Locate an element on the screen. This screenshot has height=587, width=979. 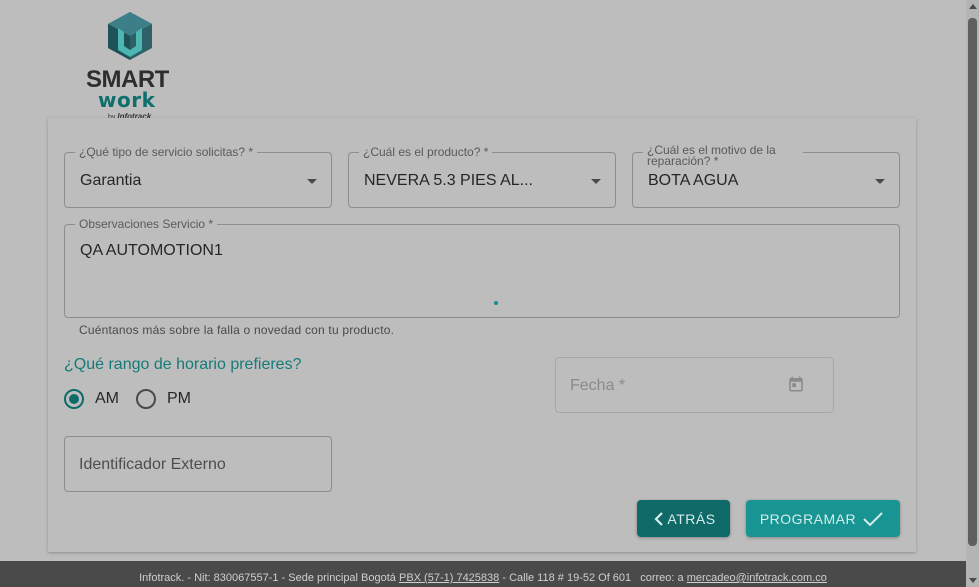
radio-am is located at coordinates (74, 399).